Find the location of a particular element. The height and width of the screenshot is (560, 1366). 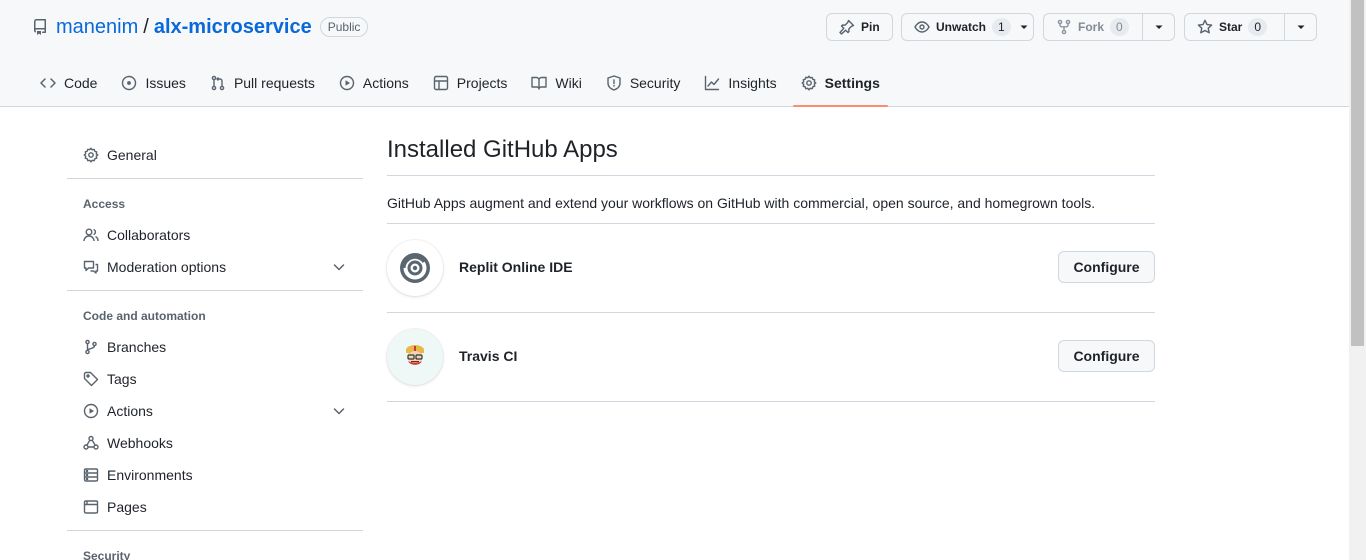

watch-label: Unwatch is located at coordinates (961, 27).